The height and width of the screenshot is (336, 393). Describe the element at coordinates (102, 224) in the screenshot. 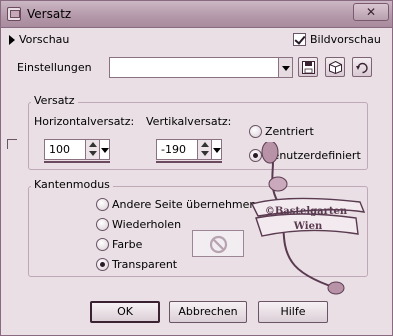

I see `edge-mode-repeat-radio` at that location.